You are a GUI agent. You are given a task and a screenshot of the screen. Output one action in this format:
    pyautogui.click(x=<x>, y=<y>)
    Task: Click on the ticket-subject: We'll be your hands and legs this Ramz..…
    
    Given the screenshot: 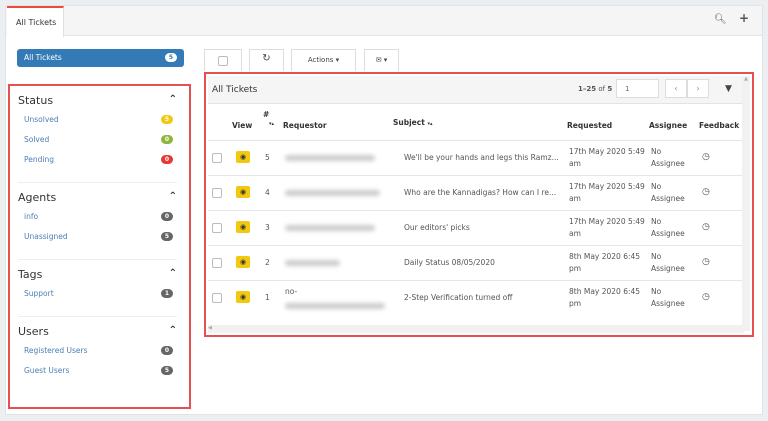 What is the action you would take?
    pyautogui.click(x=484, y=158)
    